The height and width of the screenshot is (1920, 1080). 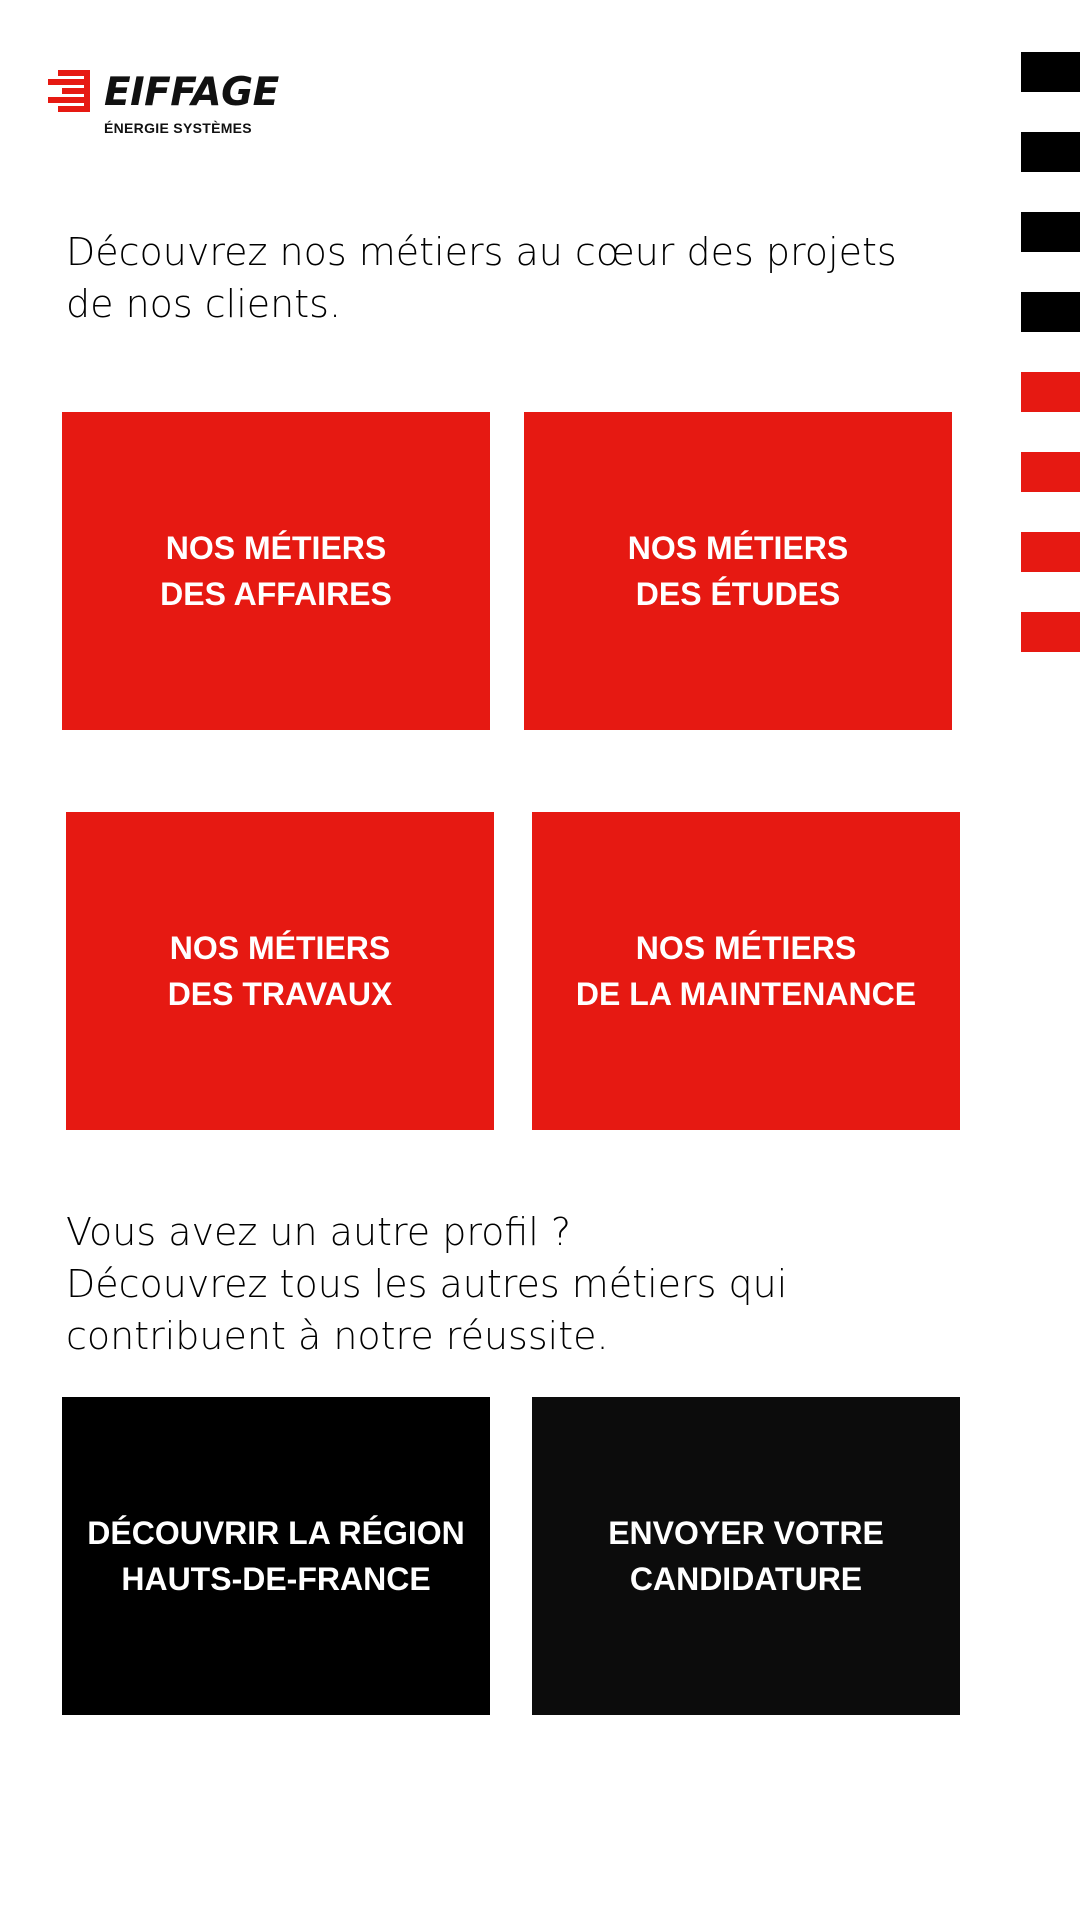 I want to click on button-line-2: CANDIDATURE, so click(x=746, y=1579).